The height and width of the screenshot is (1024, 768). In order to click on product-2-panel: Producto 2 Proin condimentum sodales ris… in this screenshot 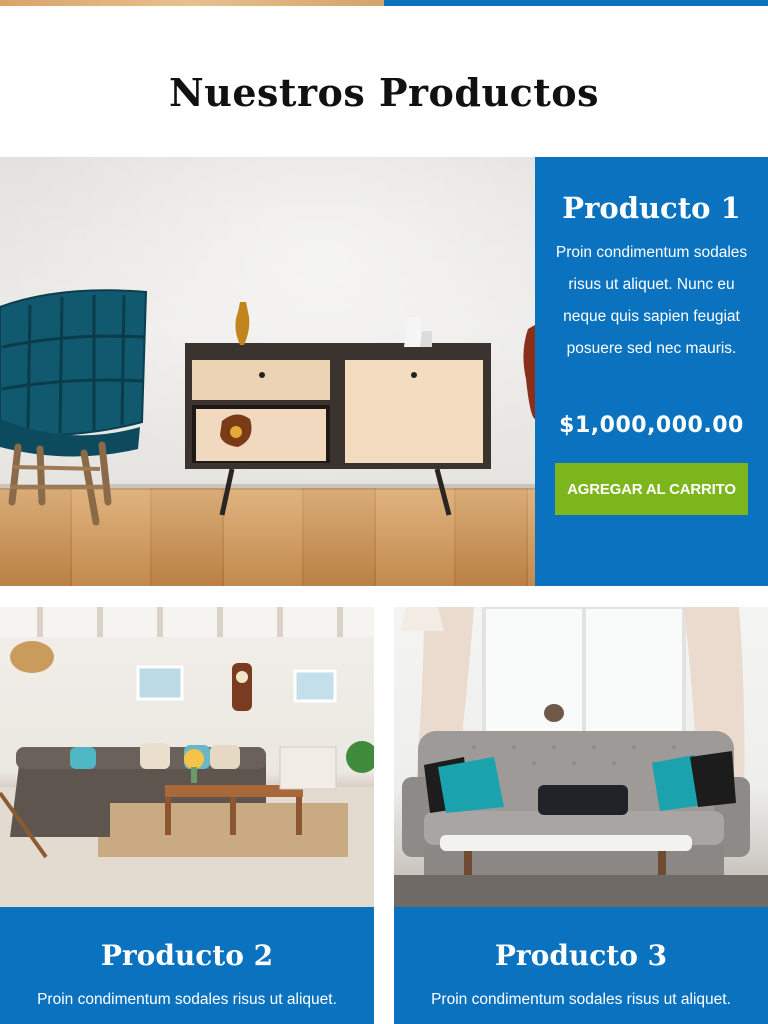, I will do `click(187, 965)`.